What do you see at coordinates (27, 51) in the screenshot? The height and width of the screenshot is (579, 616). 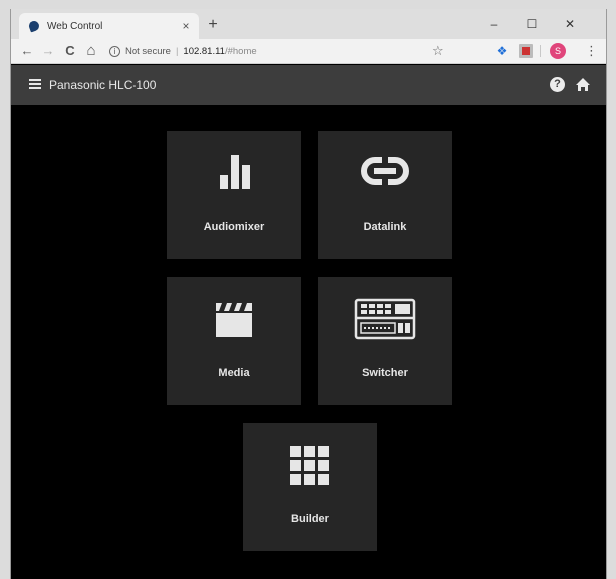 I see `back-button: ←` at bounding box center [27, 51].